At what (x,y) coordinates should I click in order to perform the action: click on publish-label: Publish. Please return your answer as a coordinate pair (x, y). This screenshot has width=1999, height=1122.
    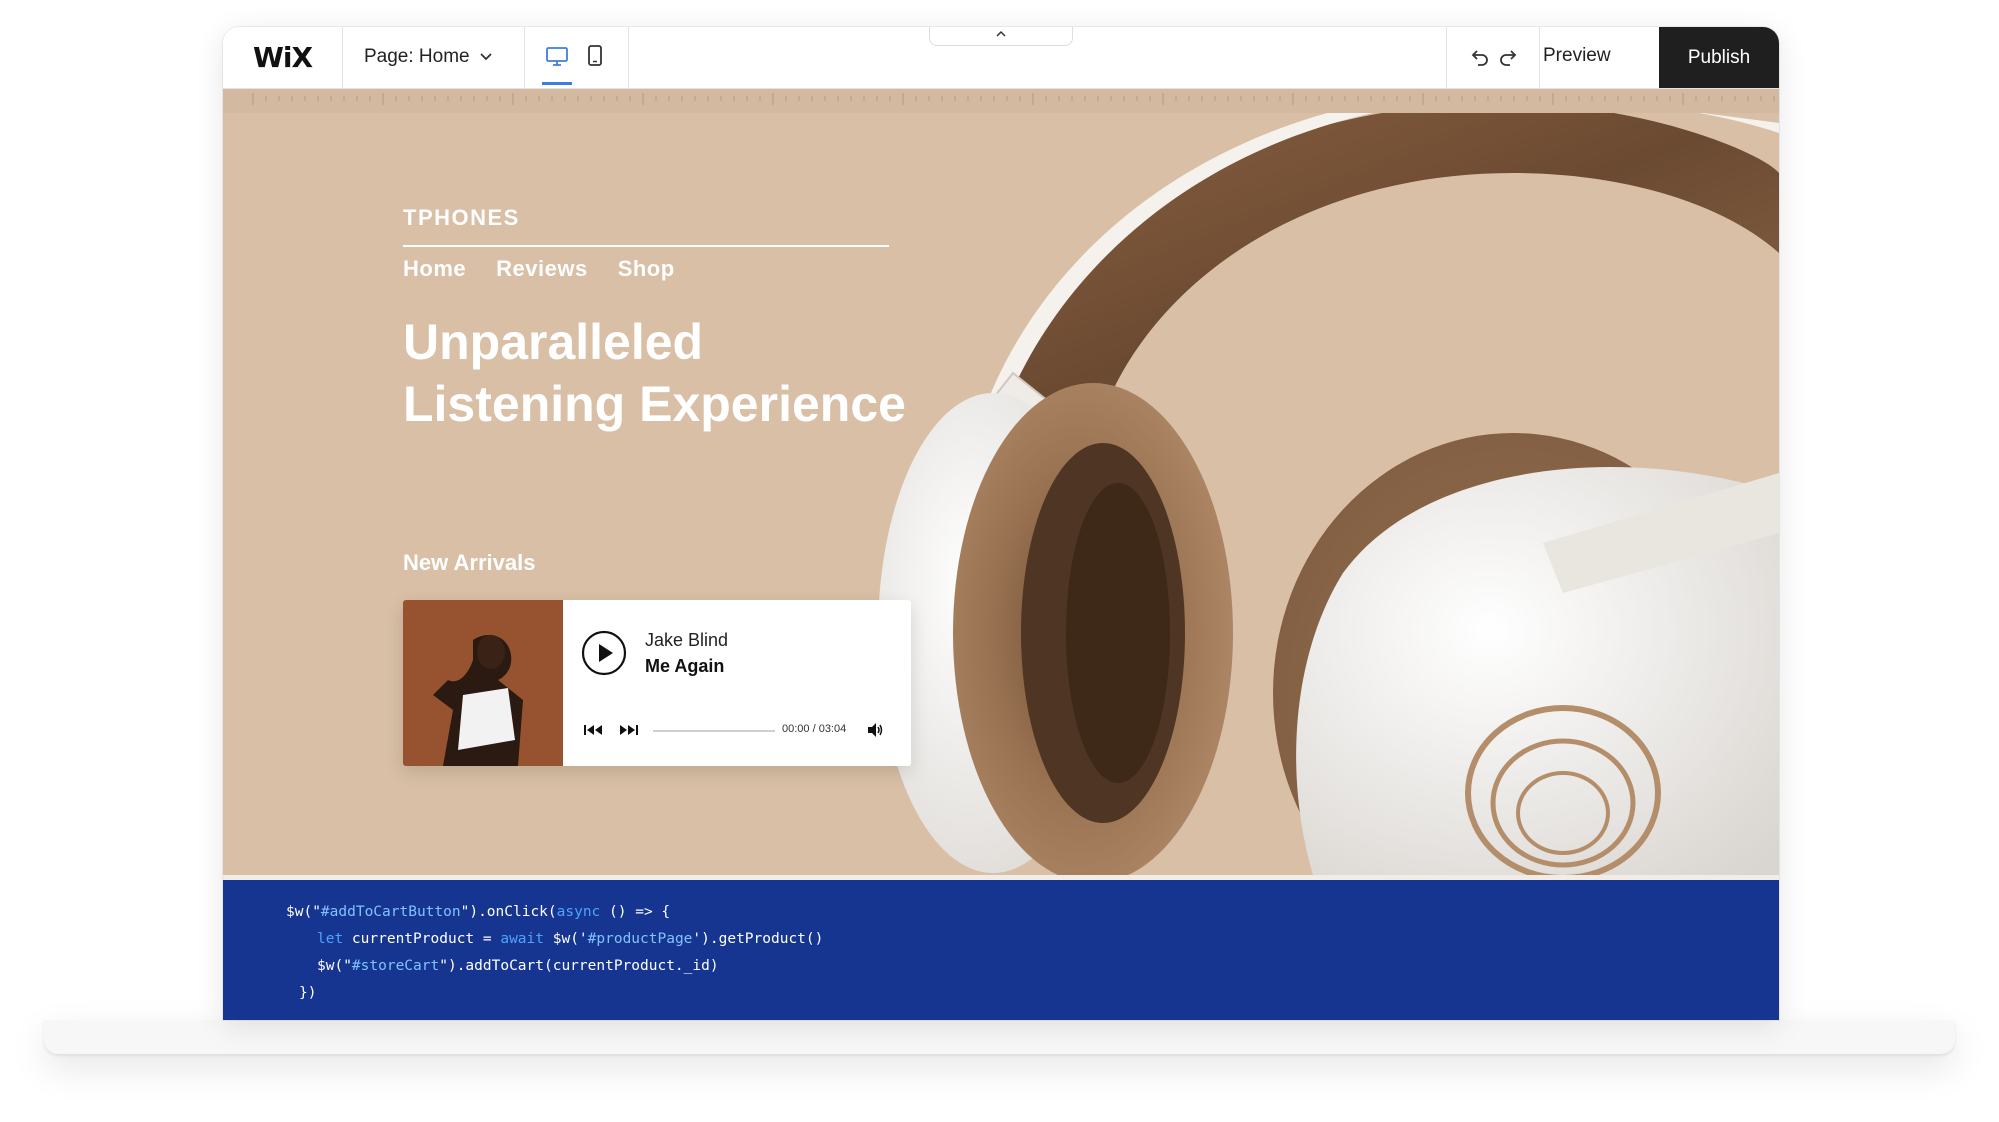
    Looking at the image, I should click on (1719, 57).